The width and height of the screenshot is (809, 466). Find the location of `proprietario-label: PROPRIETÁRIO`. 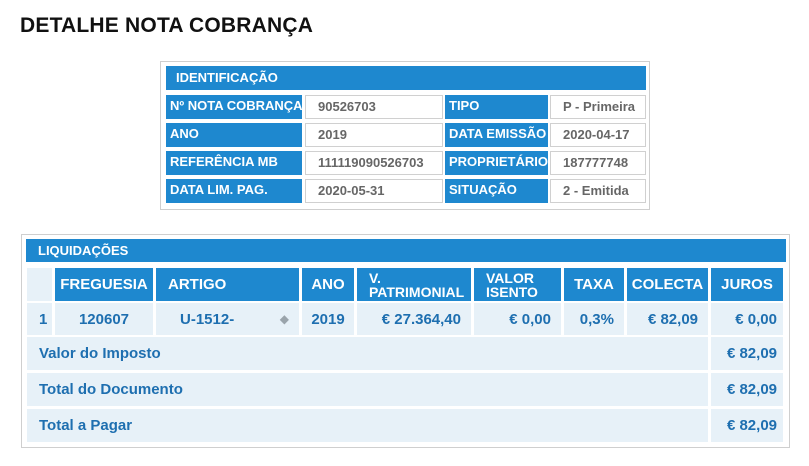

proprietario-label: PROPRIETÁRIO is located at coordinates (496, 163).